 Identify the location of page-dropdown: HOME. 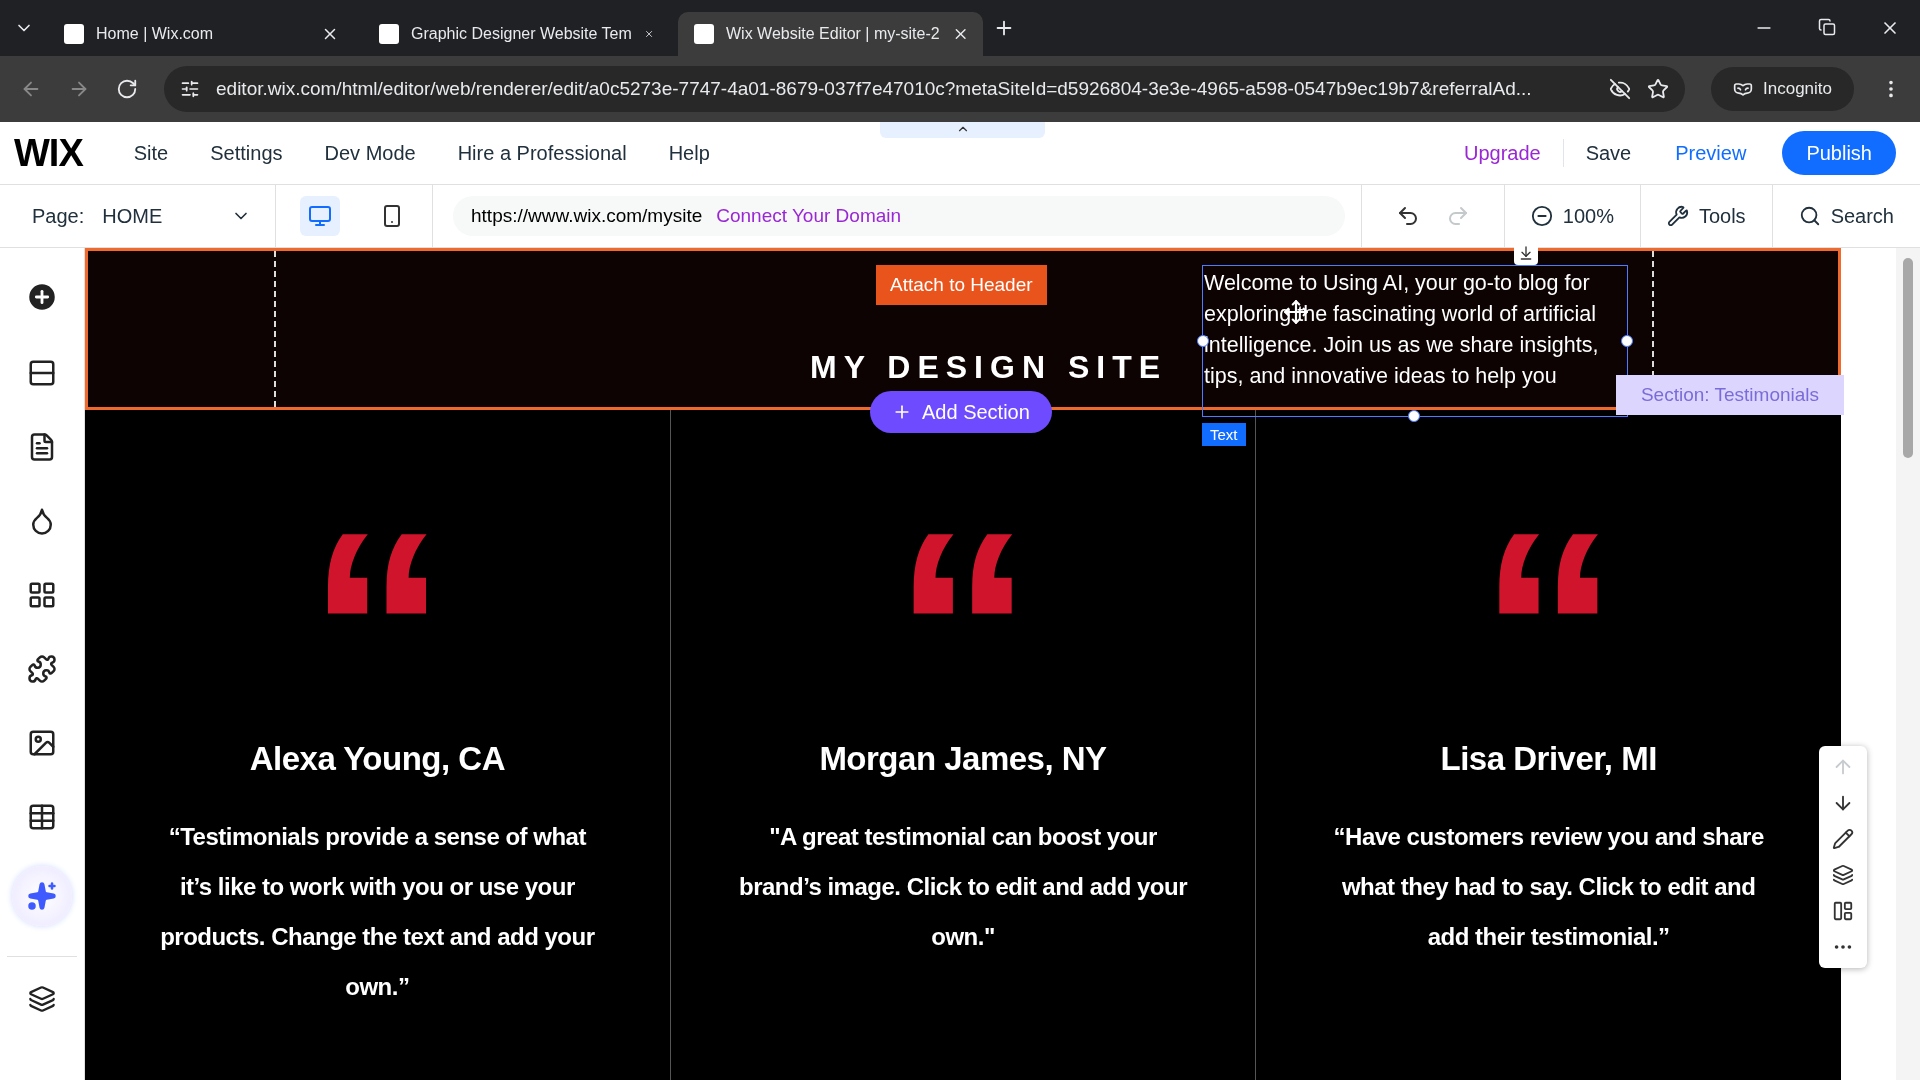
(157, 216).